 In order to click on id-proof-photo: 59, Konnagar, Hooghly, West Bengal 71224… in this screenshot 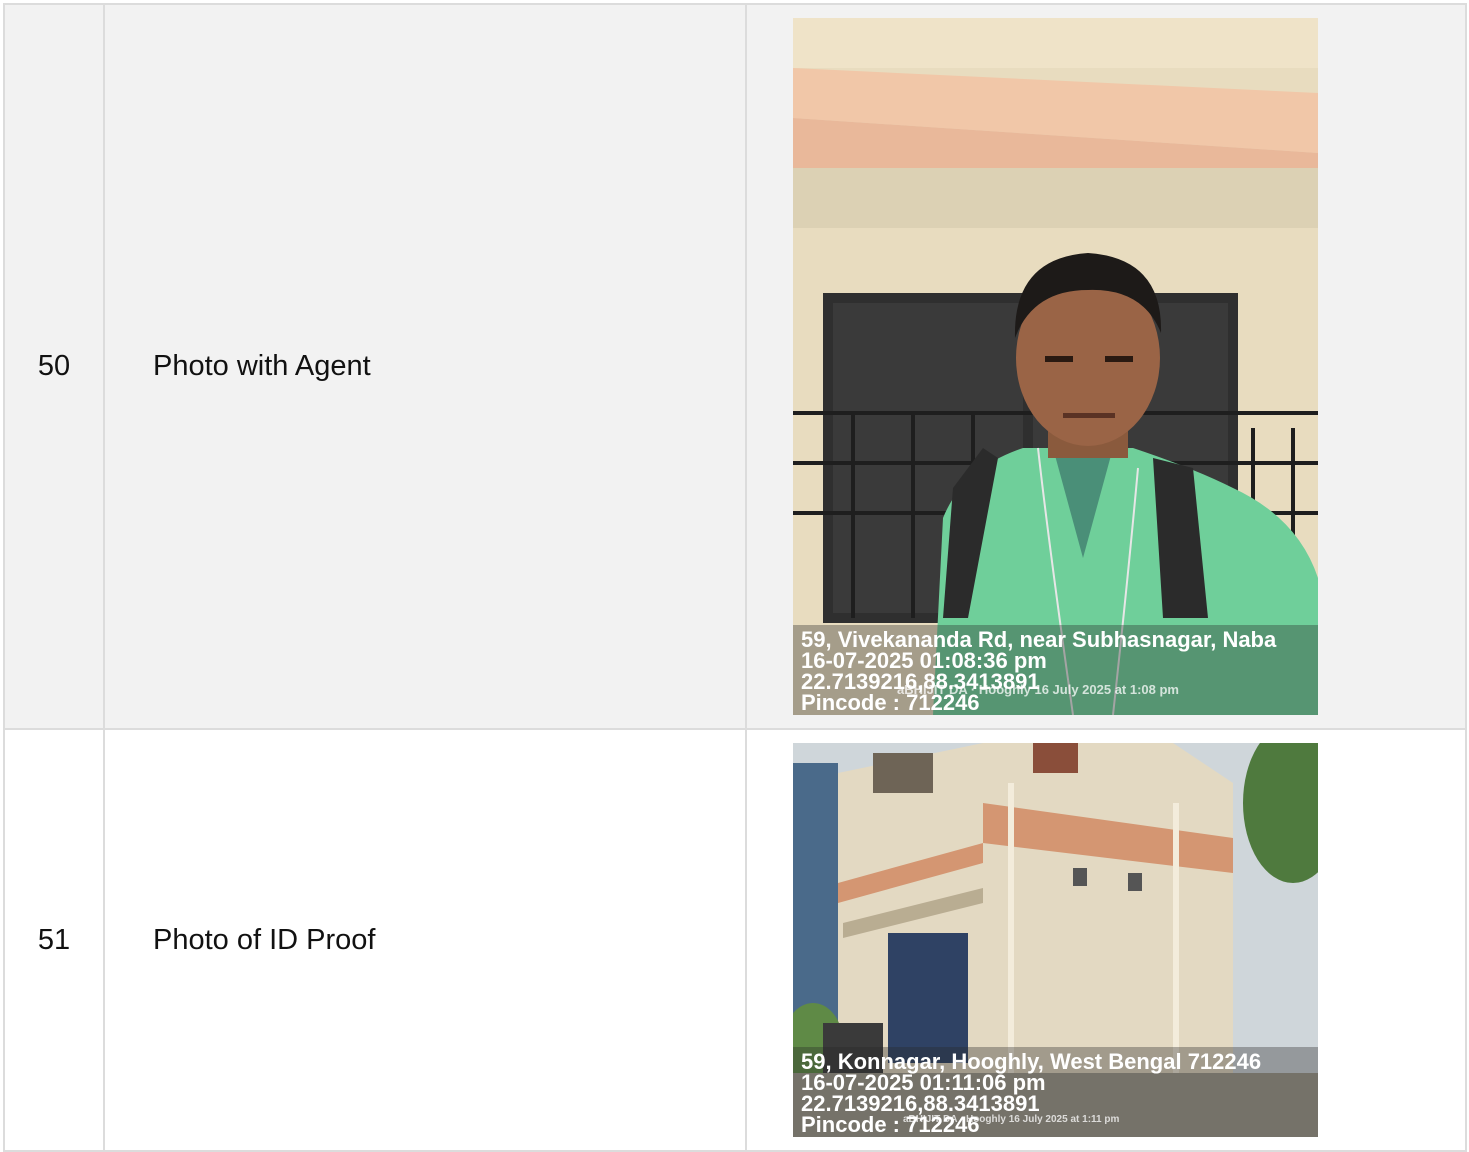, I will do `click(1055, 940)`.